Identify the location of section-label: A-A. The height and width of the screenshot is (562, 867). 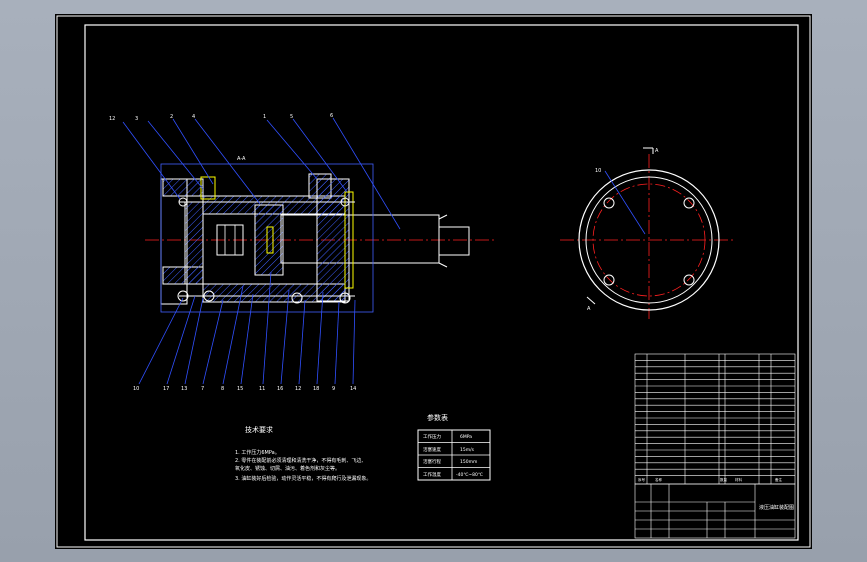
(241, 159).